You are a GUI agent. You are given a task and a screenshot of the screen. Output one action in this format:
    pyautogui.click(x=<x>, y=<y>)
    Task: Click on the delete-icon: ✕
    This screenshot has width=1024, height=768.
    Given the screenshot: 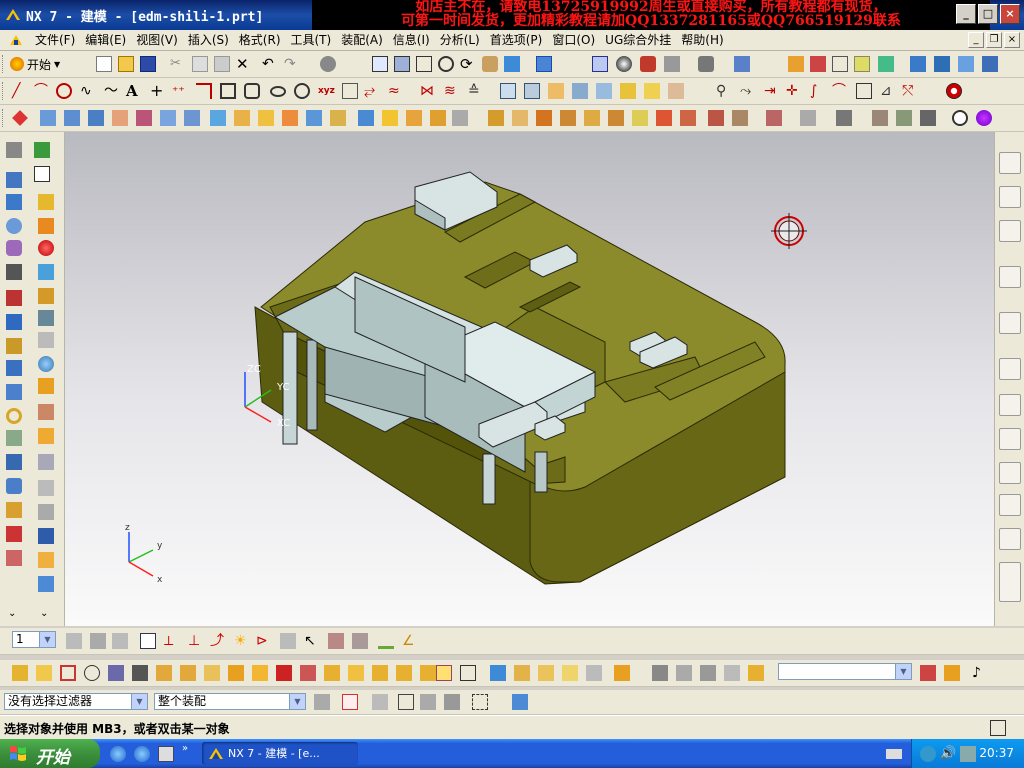 What is the action you would take?
    pyautogui.click(x=244, y=64)
    